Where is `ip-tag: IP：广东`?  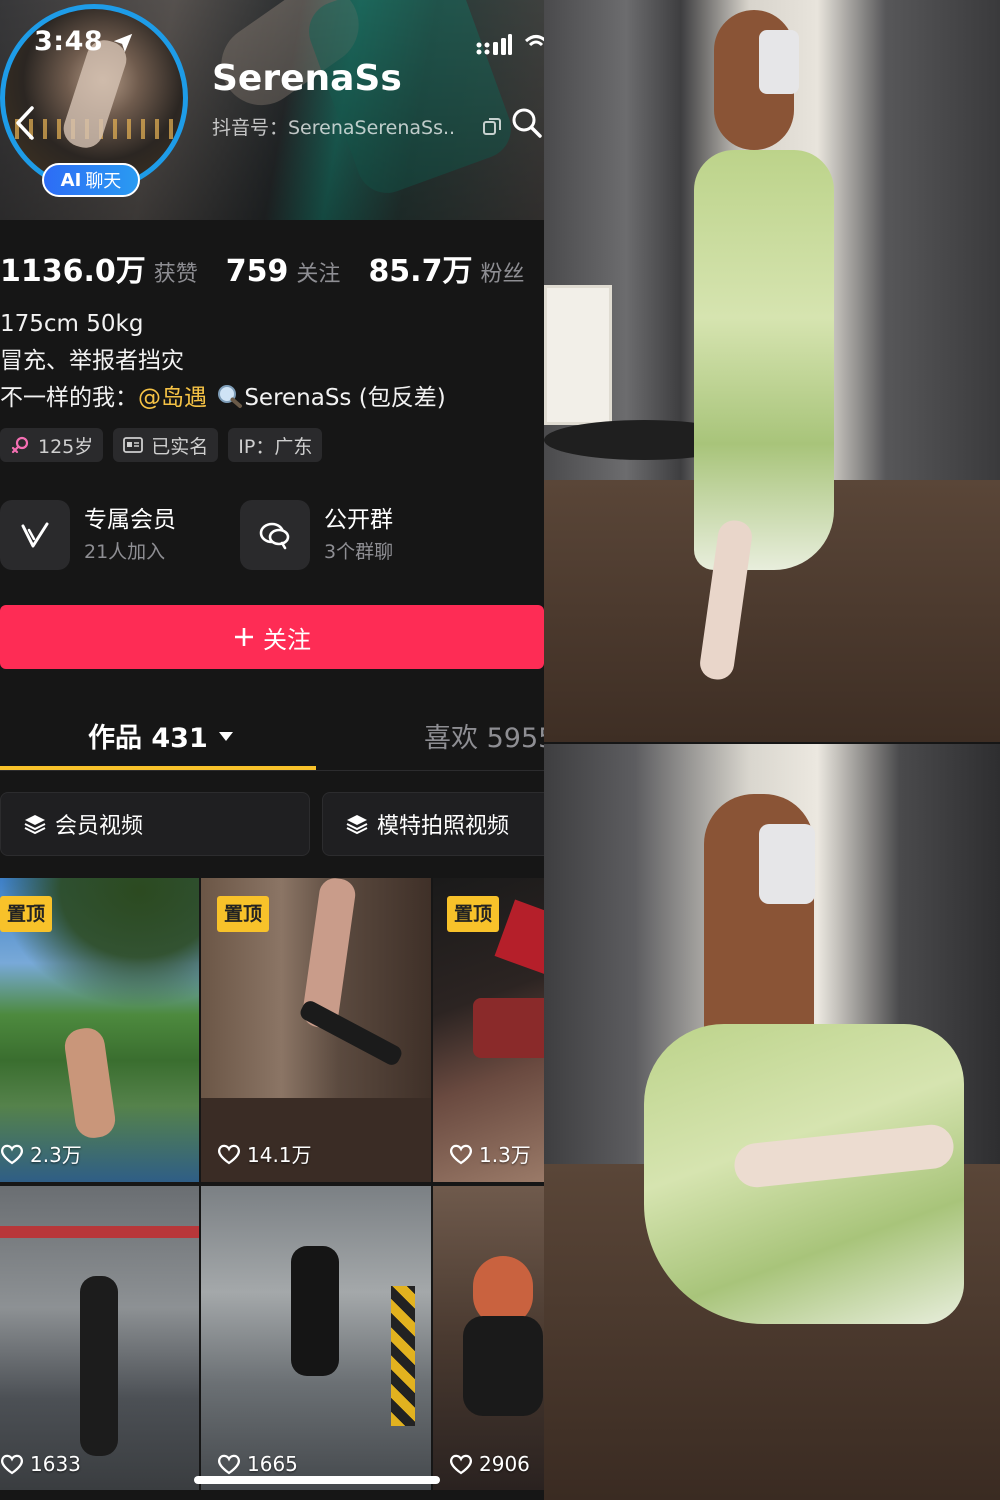
ip-tag: IP：广东 is located at coordinates (275, 445).